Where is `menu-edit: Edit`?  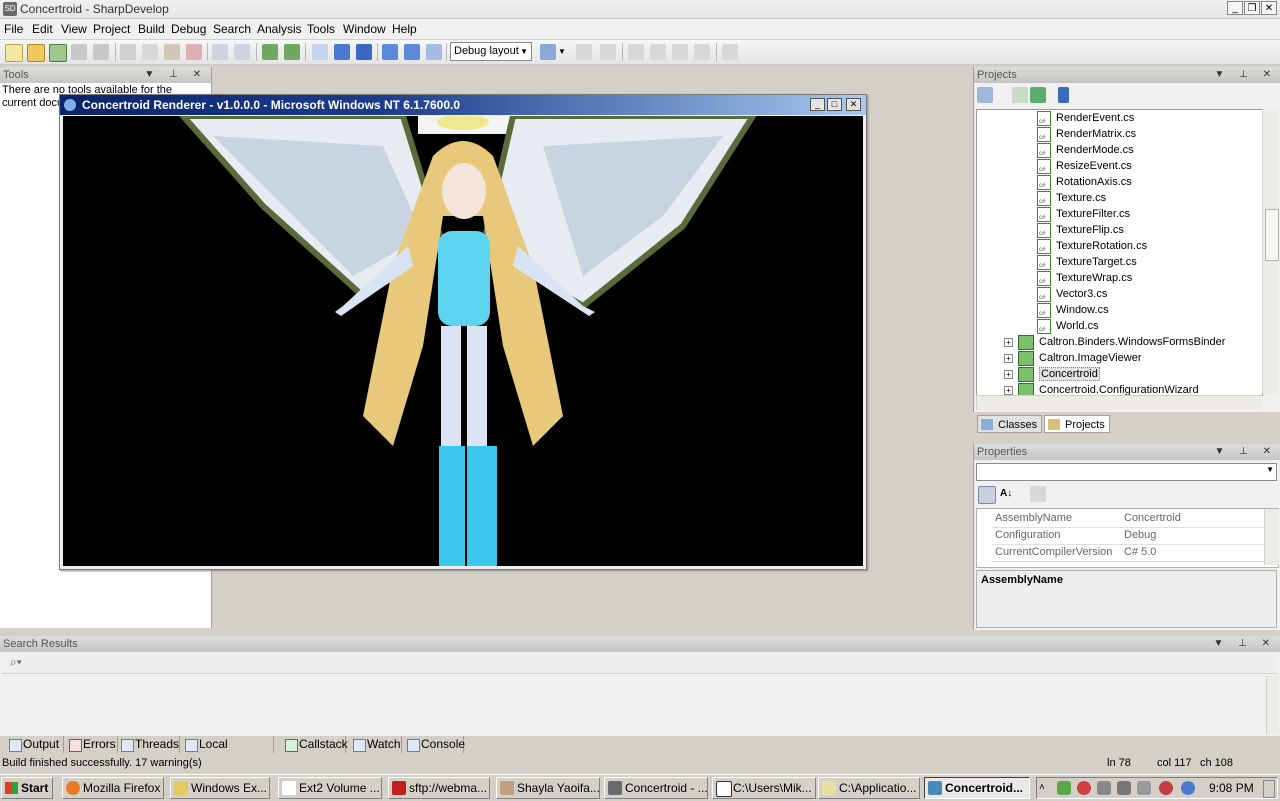 menu-edit: Edit is located at coordinates (42, 29).